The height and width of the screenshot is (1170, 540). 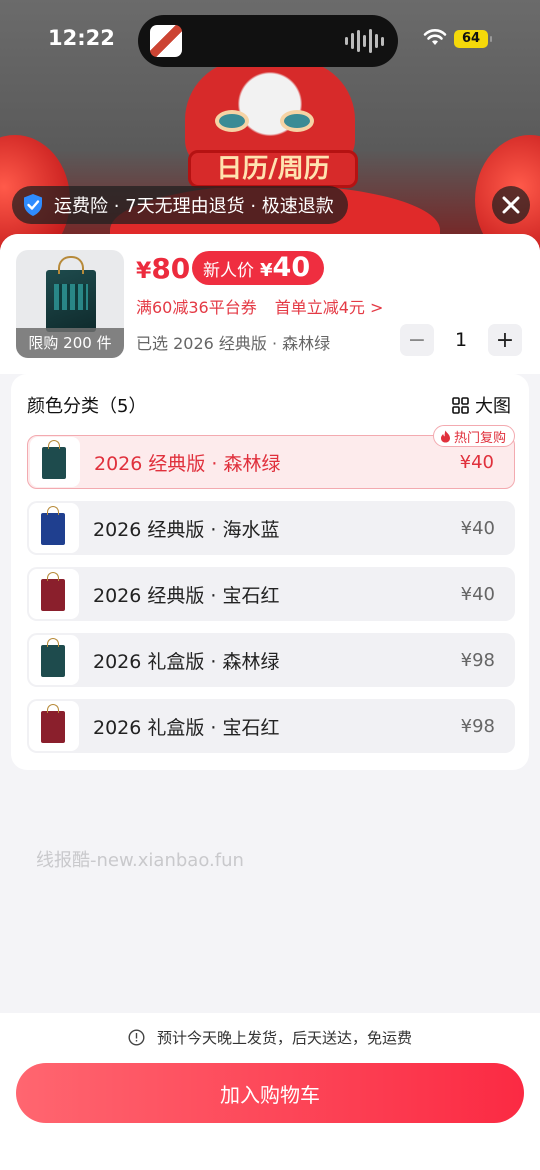 I want to click on info-icon, so click(x=136, y=1037).